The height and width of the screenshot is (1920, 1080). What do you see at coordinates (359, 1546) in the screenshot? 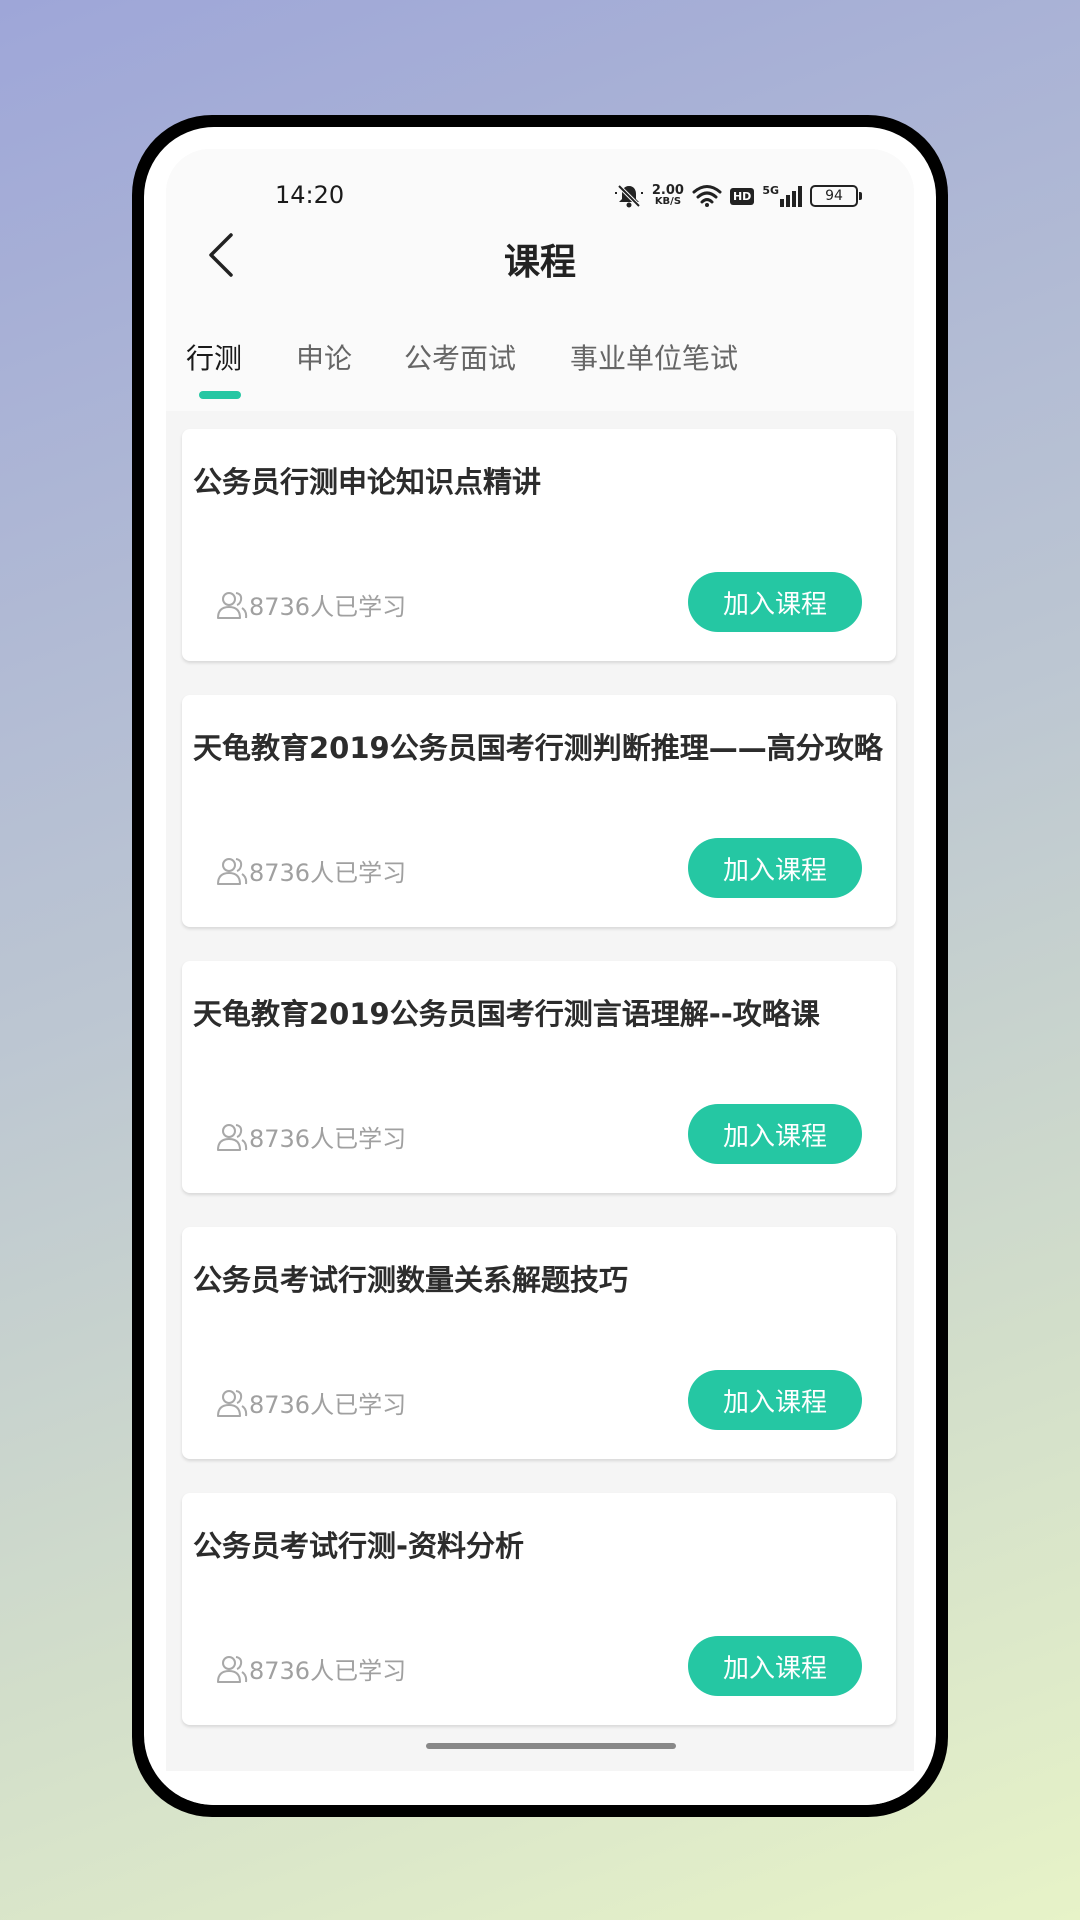
I see `course-title: 公务员考试行测-资料分析` at bounding box center [359, 1546].